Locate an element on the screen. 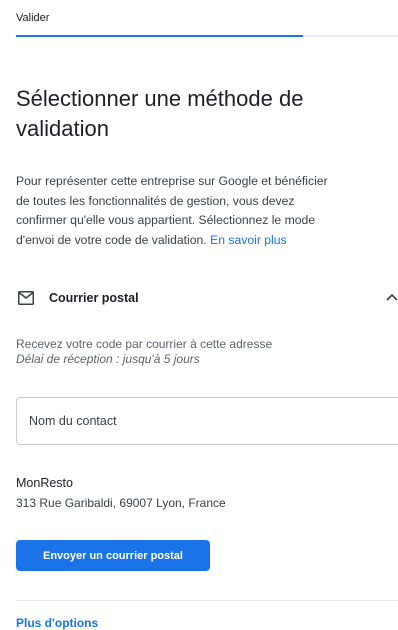 The height and width of the screenshot is (630, 398). page-title: Sélectionner une méthode de validation is located at coordinates (160, 113).